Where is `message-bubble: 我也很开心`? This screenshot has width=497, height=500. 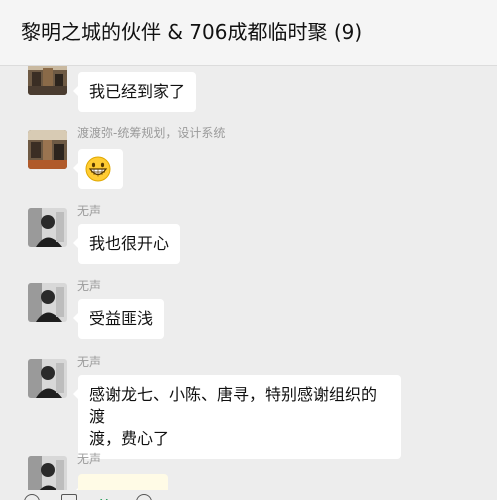 message-bubble: 我也很开心 is located at coordinates (126, 244).